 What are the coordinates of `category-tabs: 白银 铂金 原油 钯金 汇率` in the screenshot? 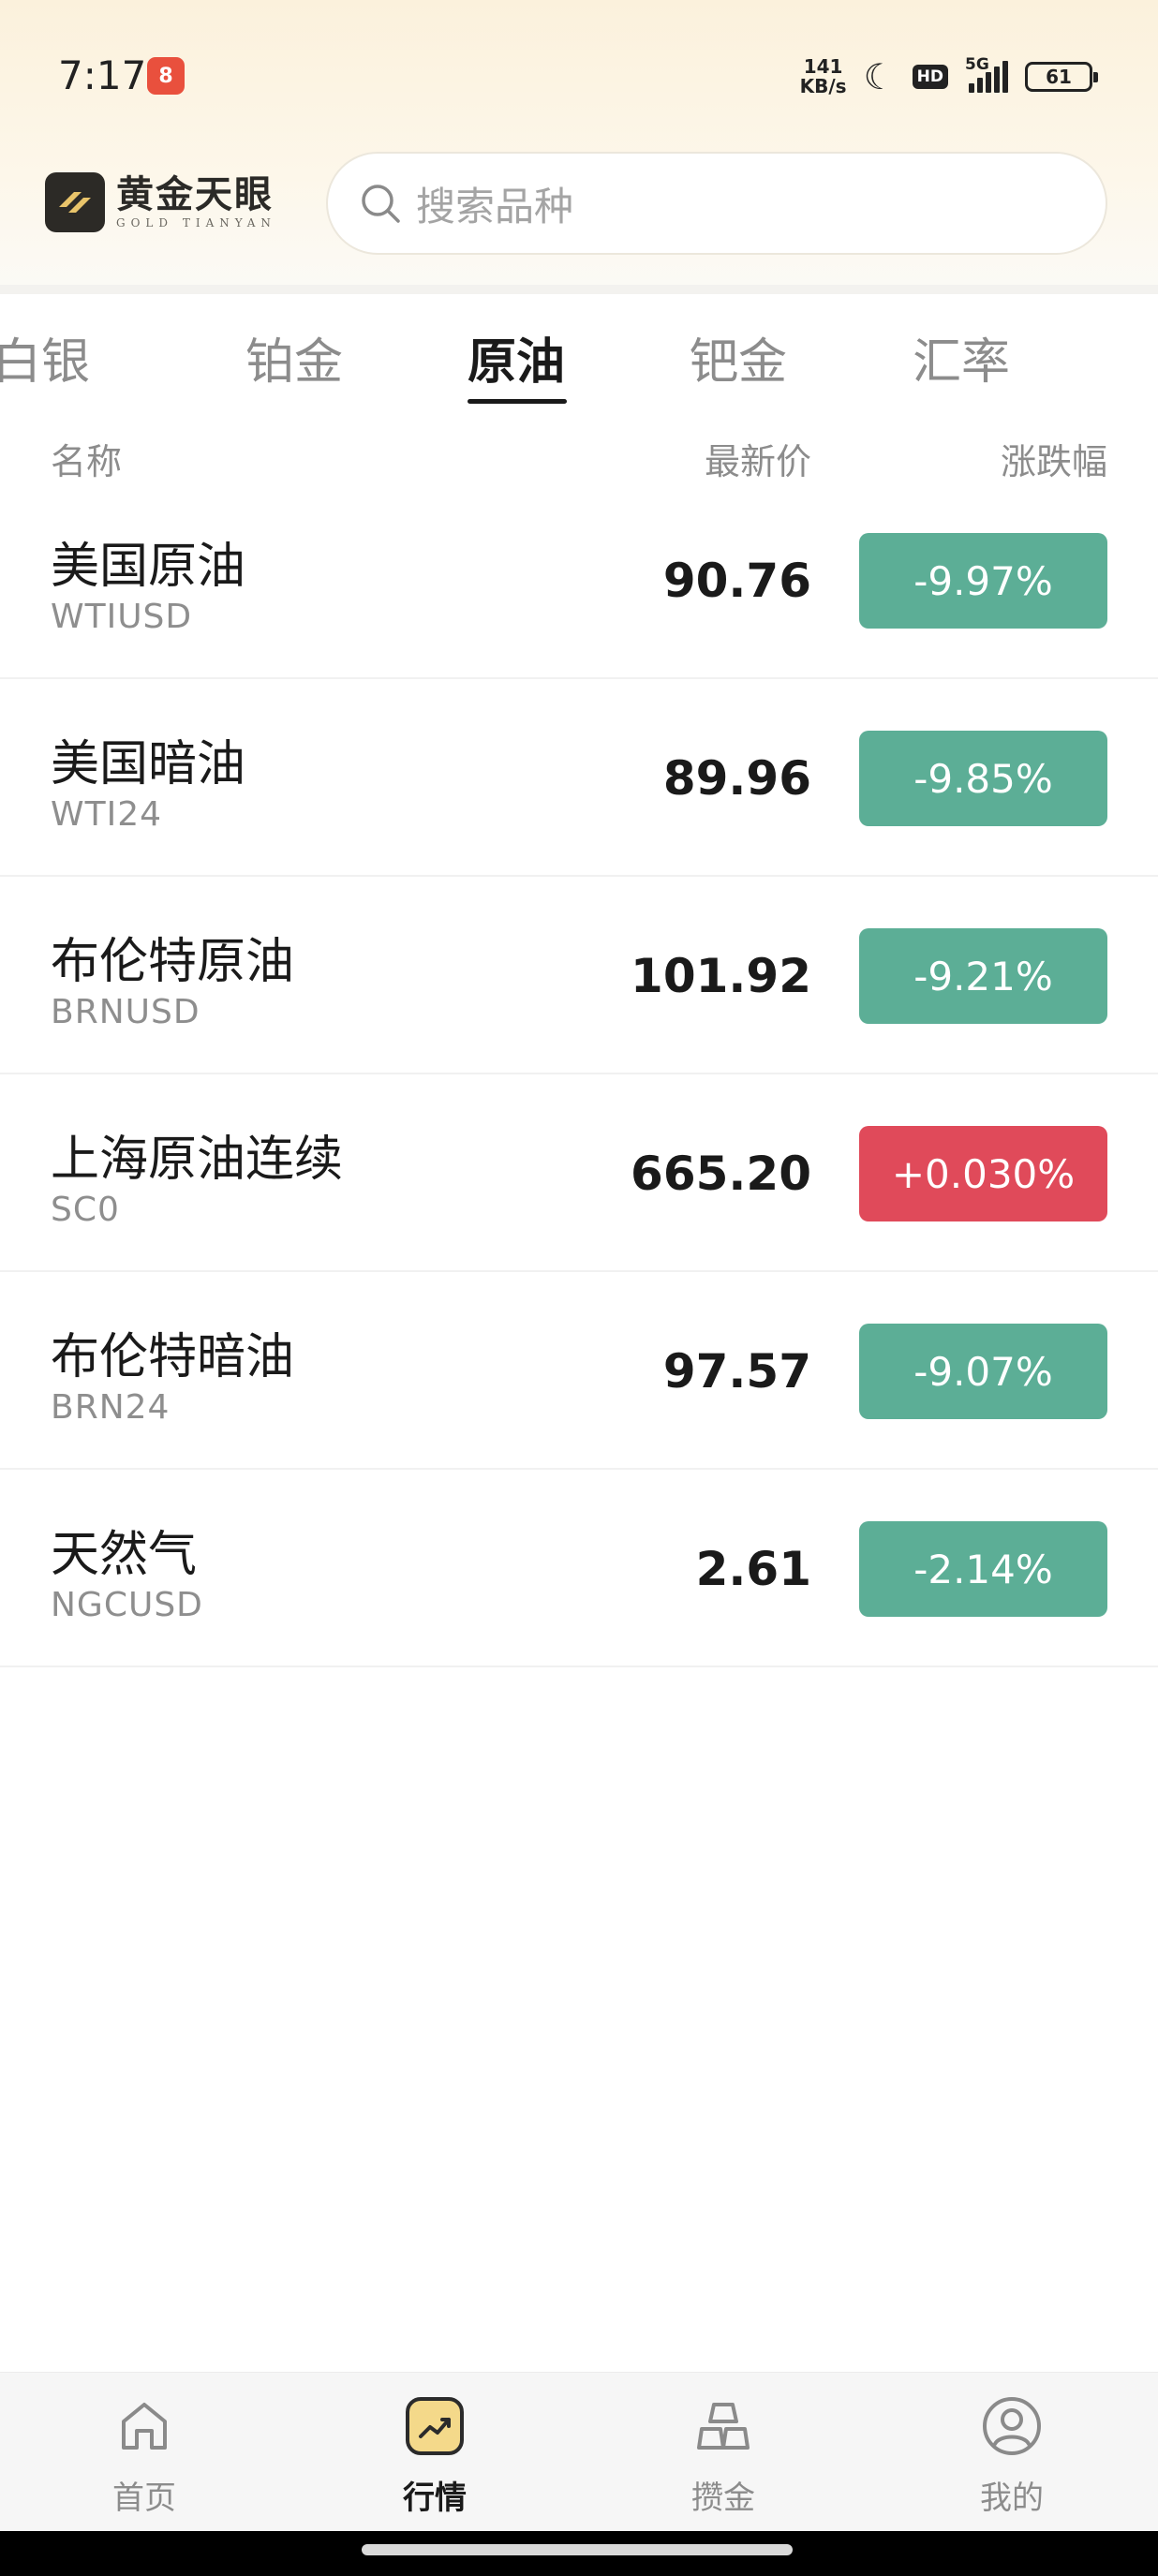 It's located at (579, 355).